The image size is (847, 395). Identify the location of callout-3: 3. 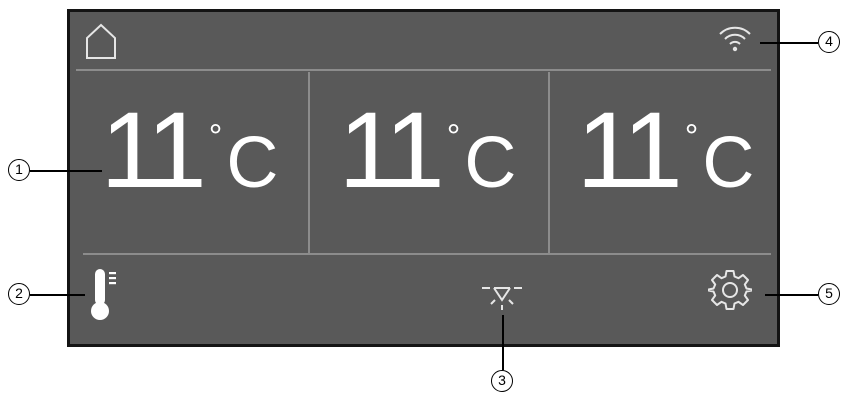
(502, 381).